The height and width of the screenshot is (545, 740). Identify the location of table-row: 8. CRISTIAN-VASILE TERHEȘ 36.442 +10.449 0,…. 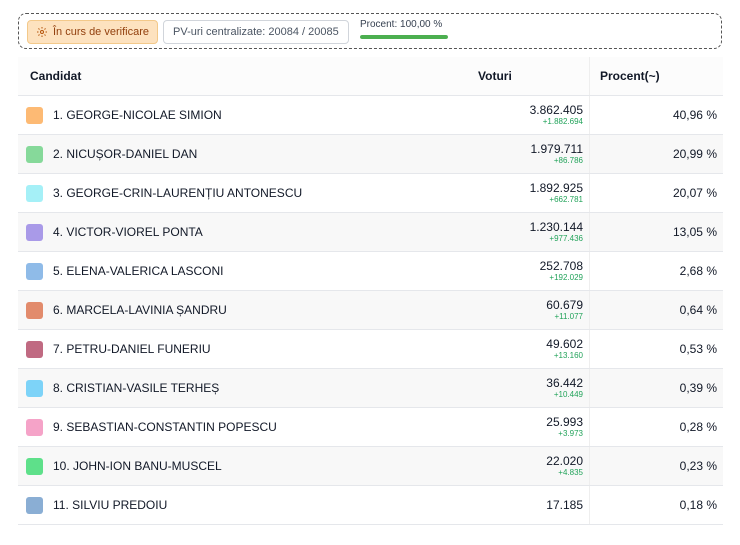
(370, 388).